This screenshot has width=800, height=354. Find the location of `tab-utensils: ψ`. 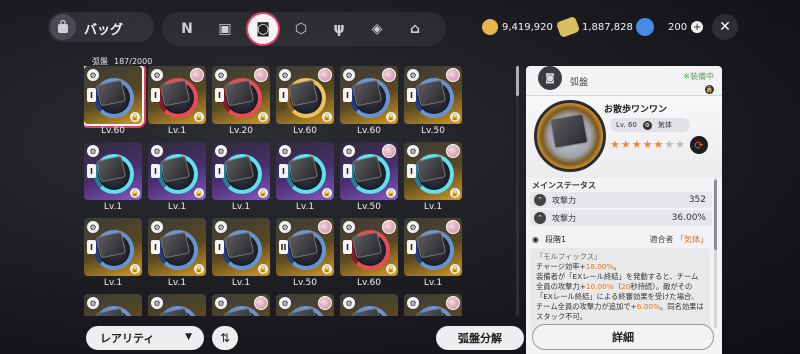

tab-utensils: ψ is located at coordinates (339, 29).